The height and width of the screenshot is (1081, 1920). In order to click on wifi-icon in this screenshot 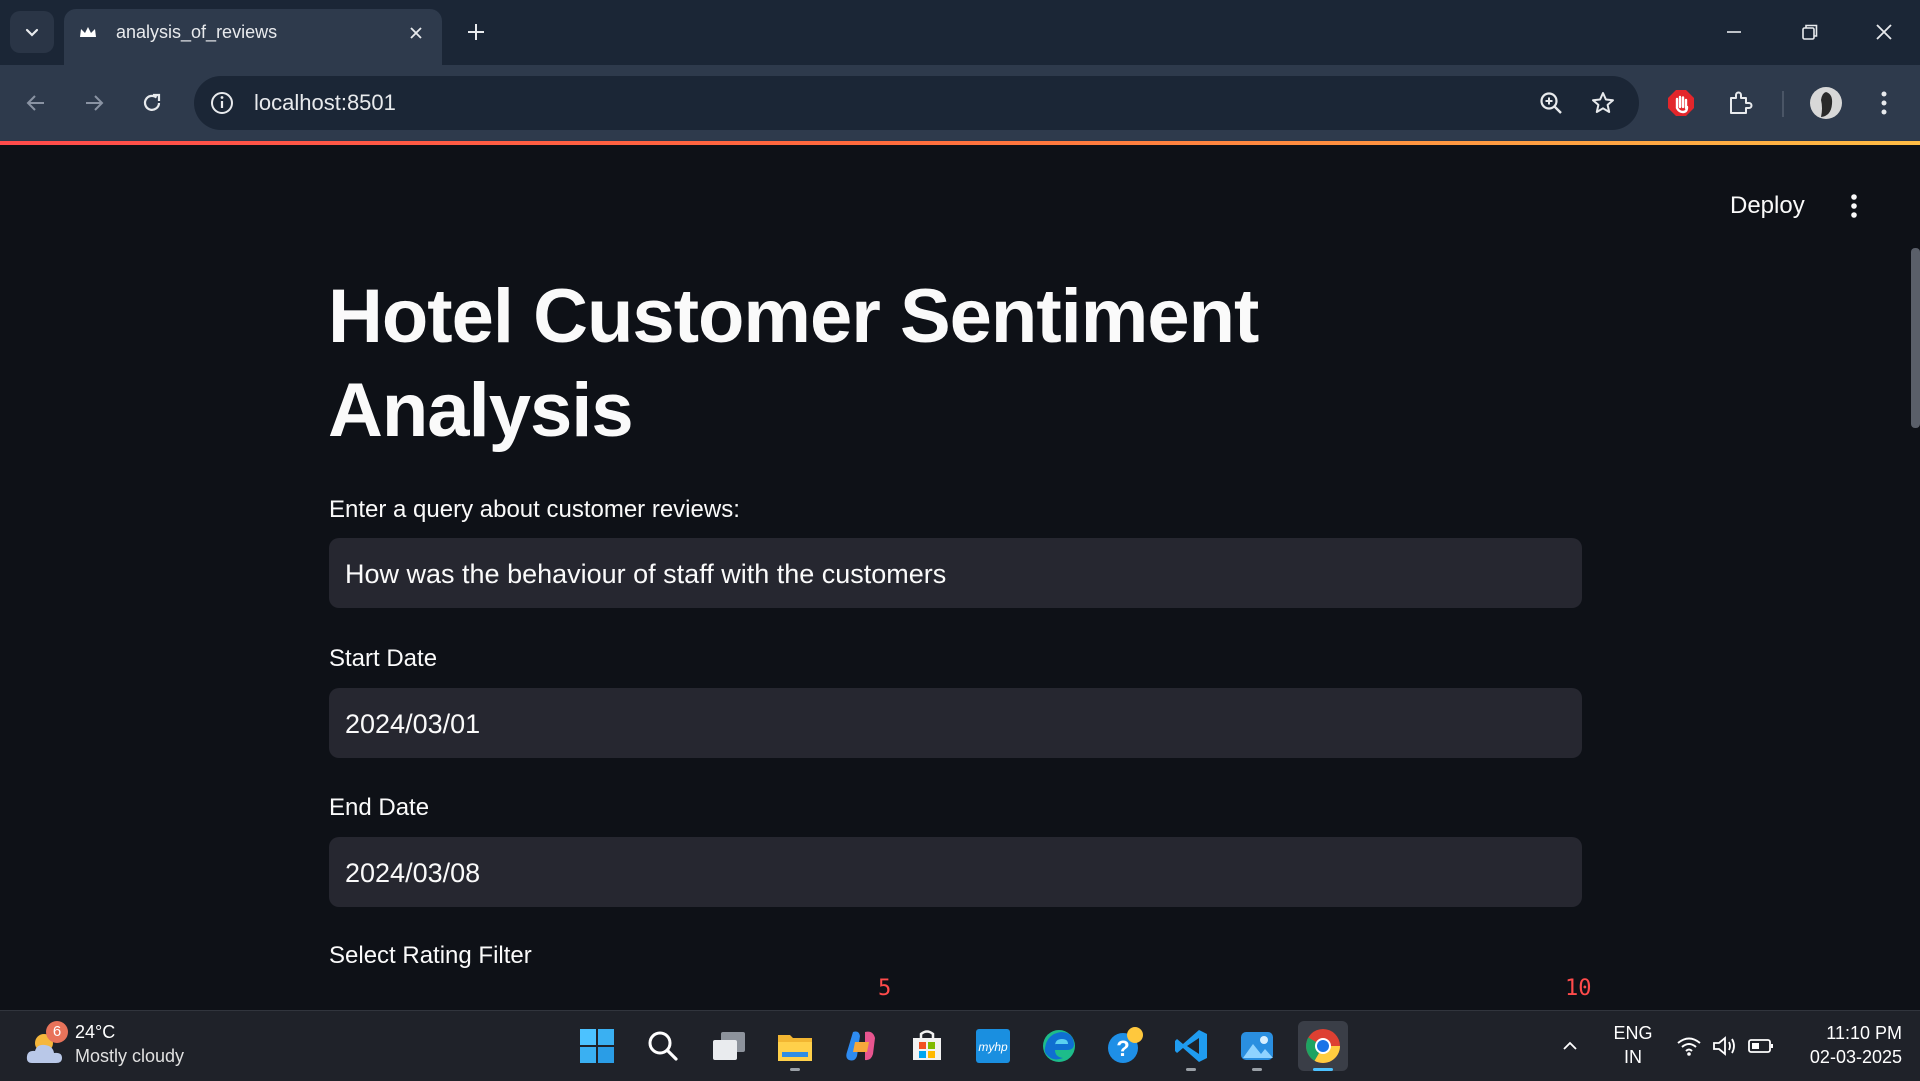, I will do `click(1689, 1046)`.